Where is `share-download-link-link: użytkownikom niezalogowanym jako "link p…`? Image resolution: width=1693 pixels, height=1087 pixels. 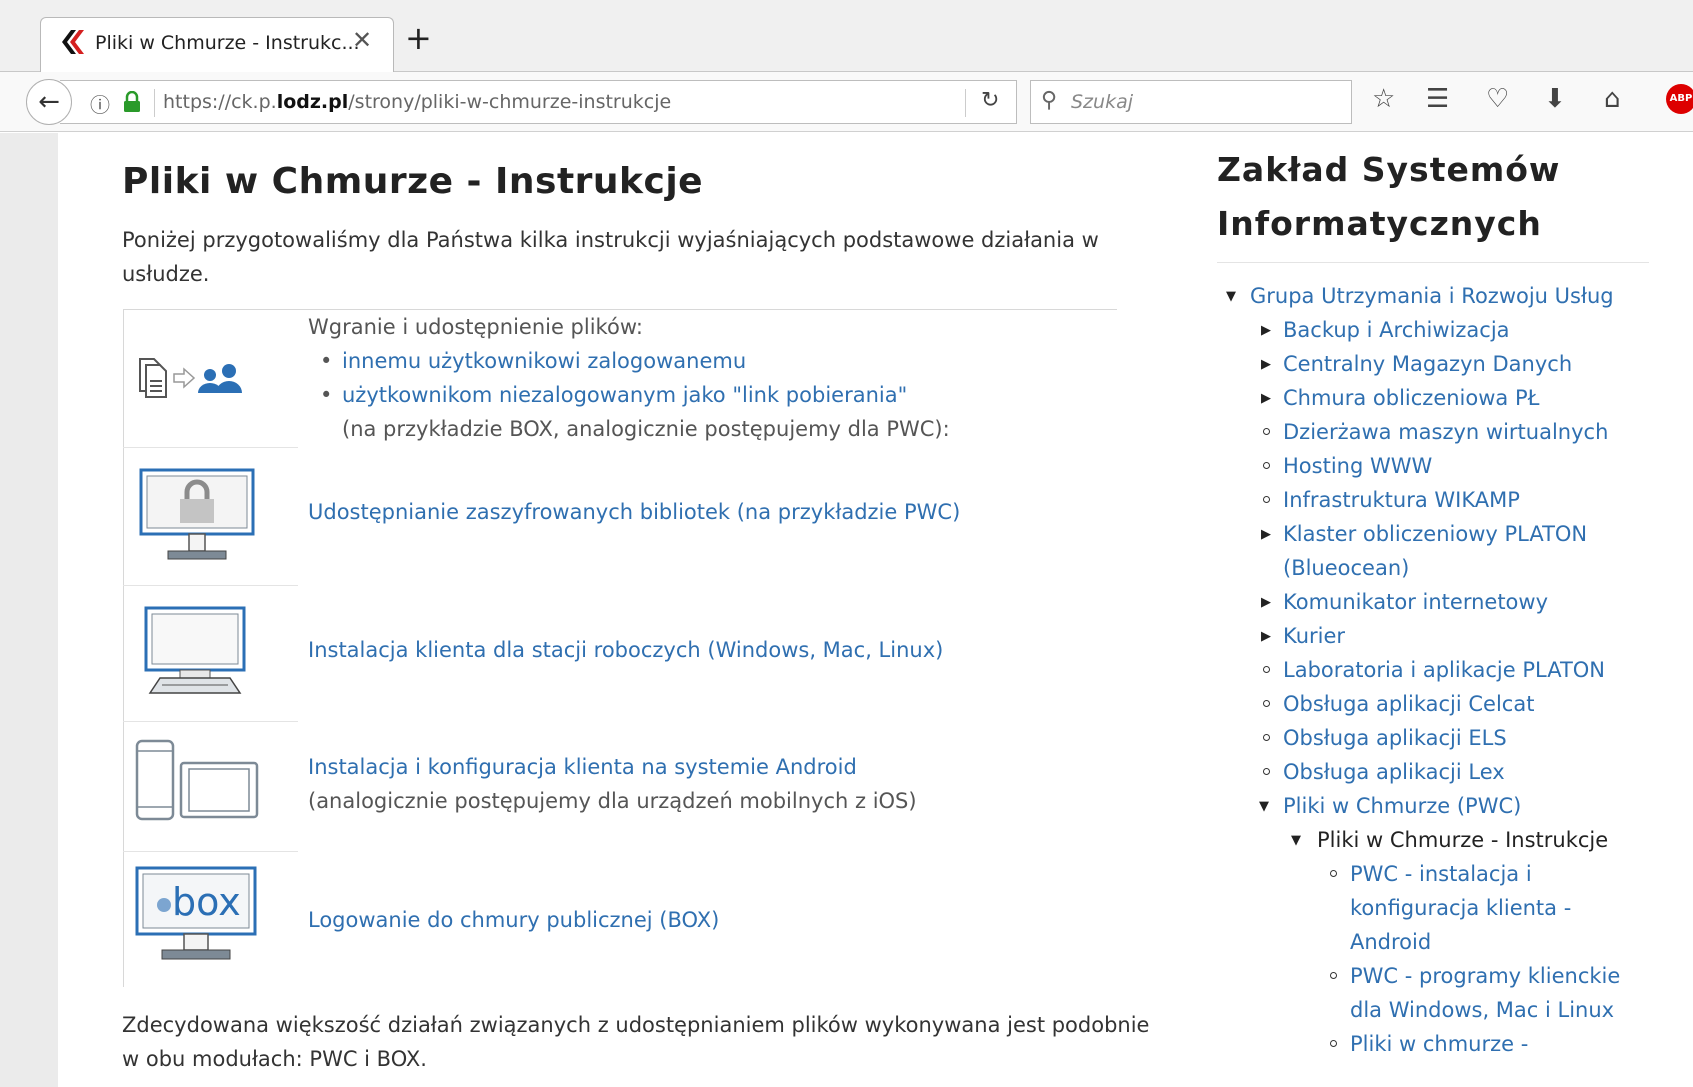 share-download-link-link: użytkownikom niezalogowanym jako "link p… is located at coordinates (624, 395).